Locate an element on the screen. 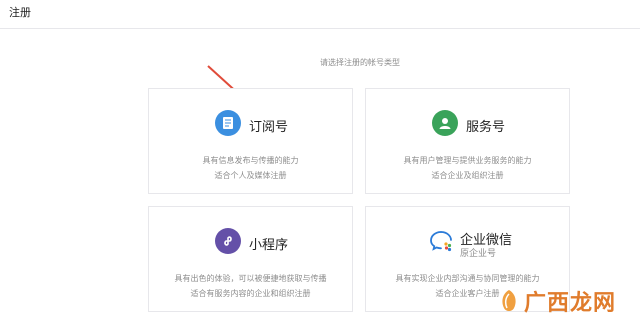 The width and height of the screenshot is (640, 331). card-title: 订阅号 is located at coordinates (269, 127).